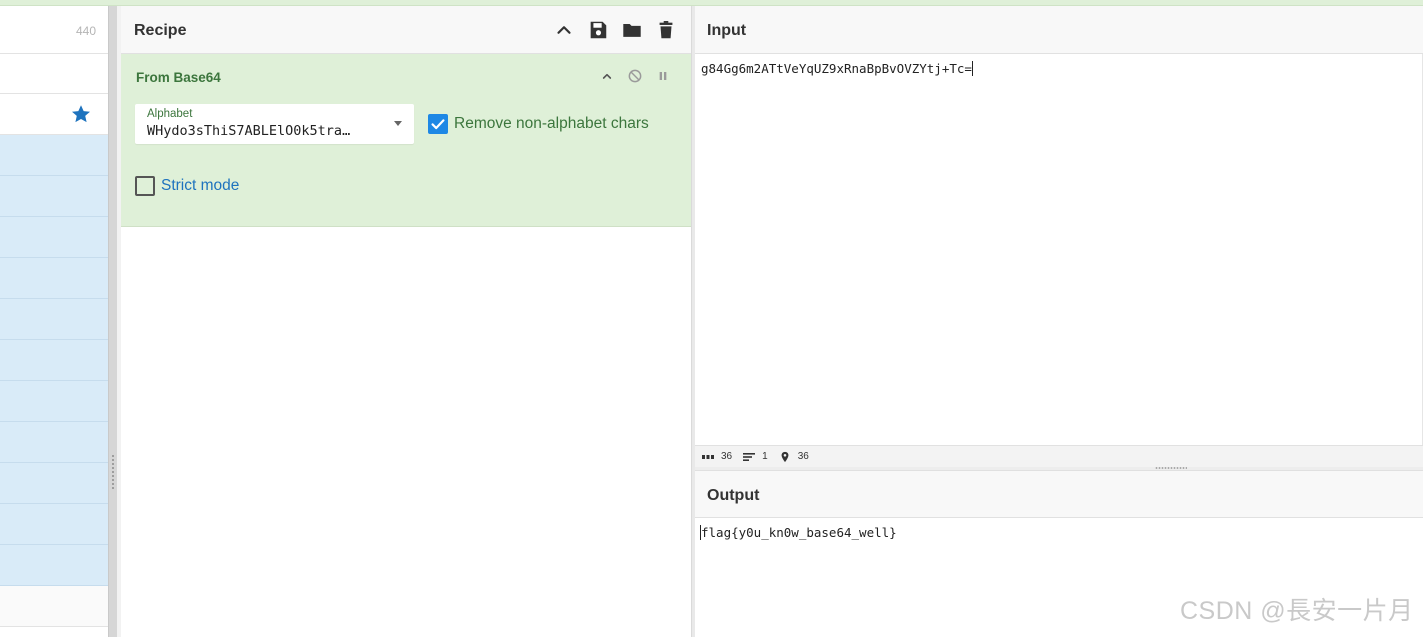 This screenshot has height=638, width=1423. Describe the element at coordinates (632, 30) in the screenshot. I see `folder-icon` at that location.